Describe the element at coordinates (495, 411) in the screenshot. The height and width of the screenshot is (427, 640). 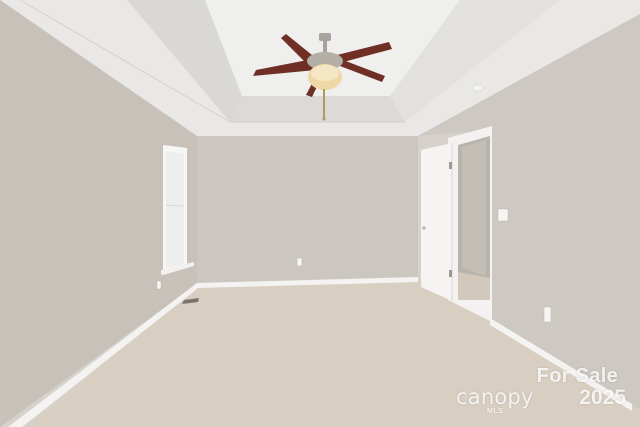
I see `watermark-mls: MLS` at that location.